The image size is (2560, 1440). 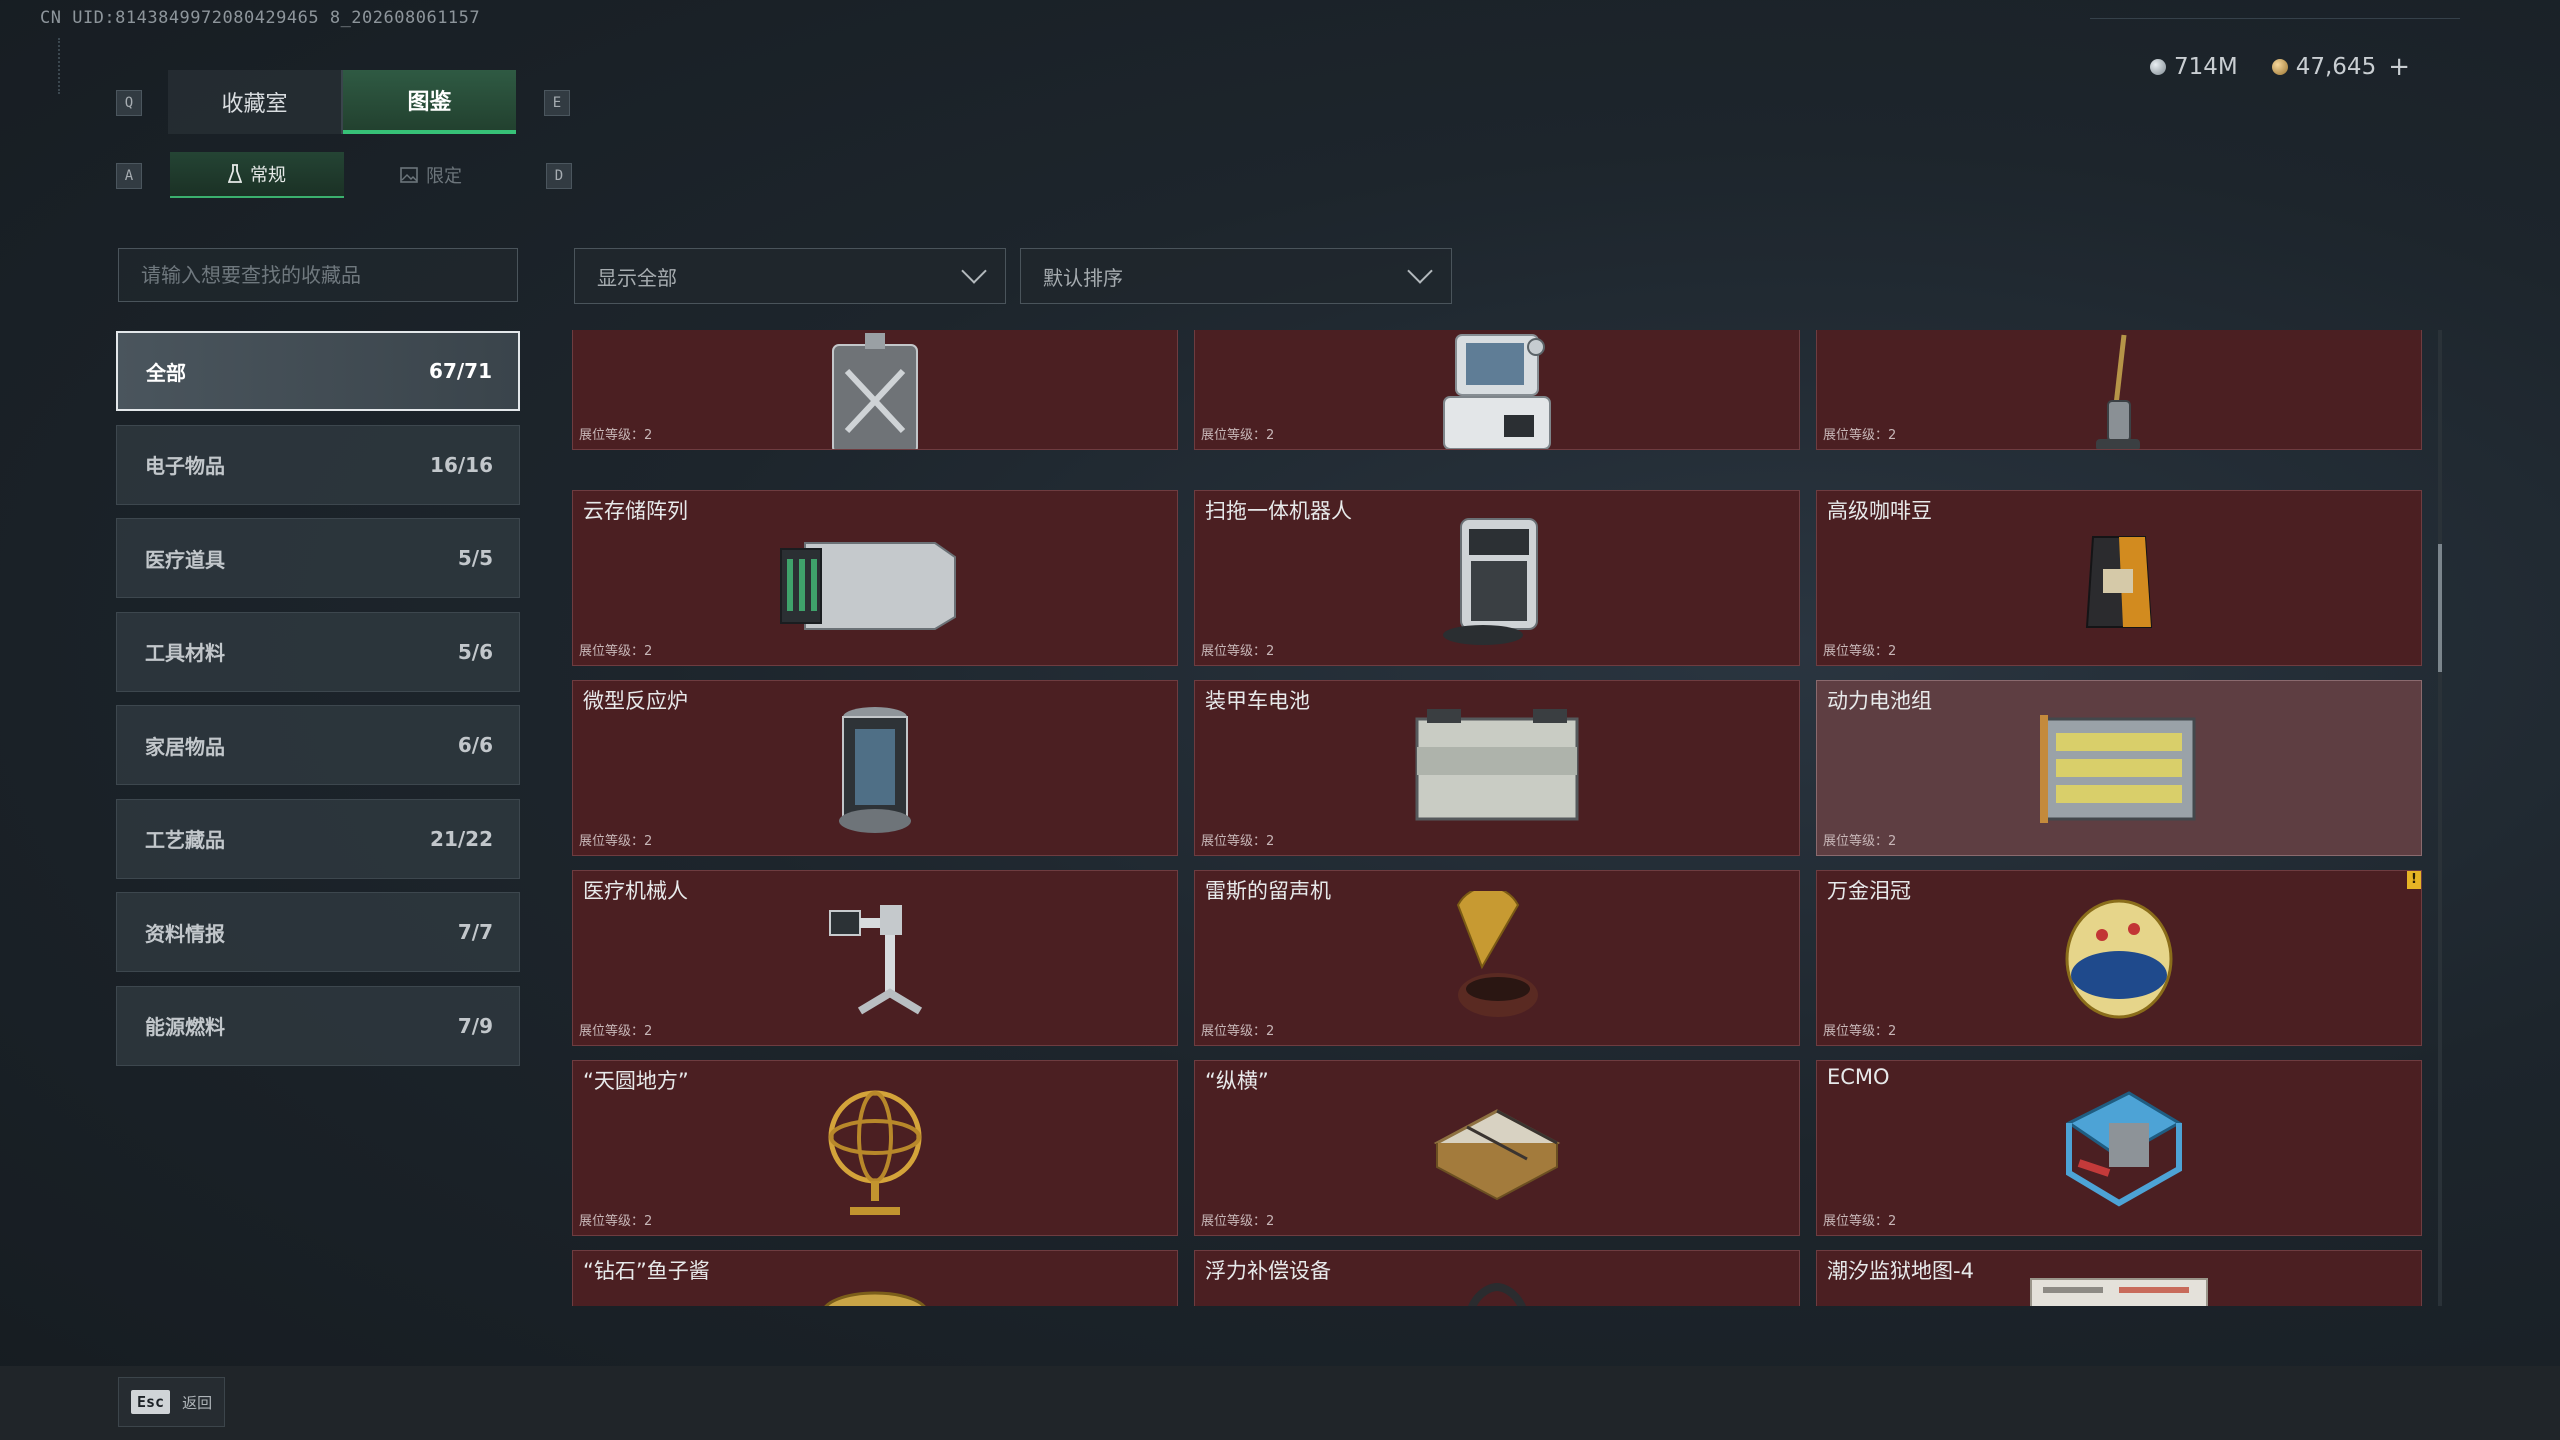 What do you see at coordinates (1497, 1278) in the screenshot?
I see `item-card: 浮力补偿设备` at bounding box center [1497, 1278].